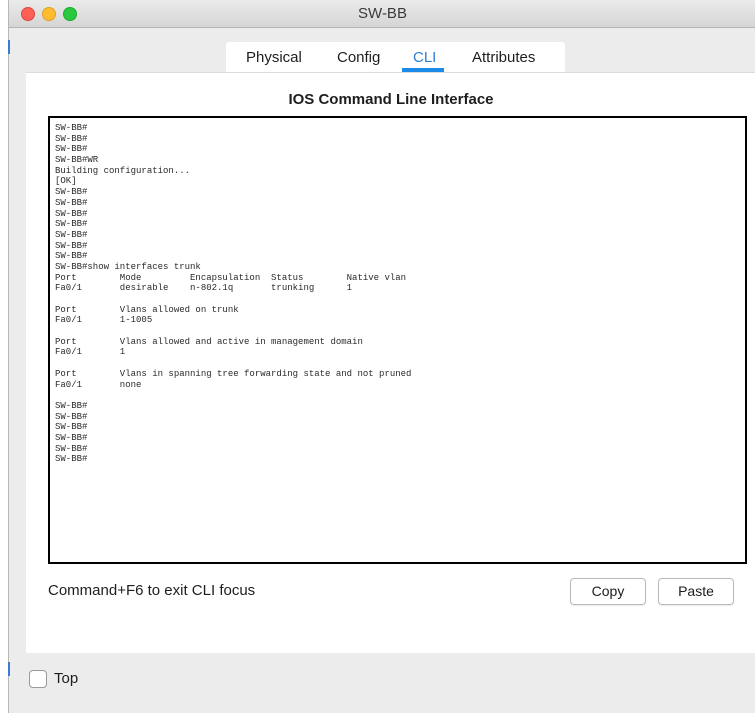  I want to click on tab-bar: Physical Config CLI Attributes, so click(395, 57).